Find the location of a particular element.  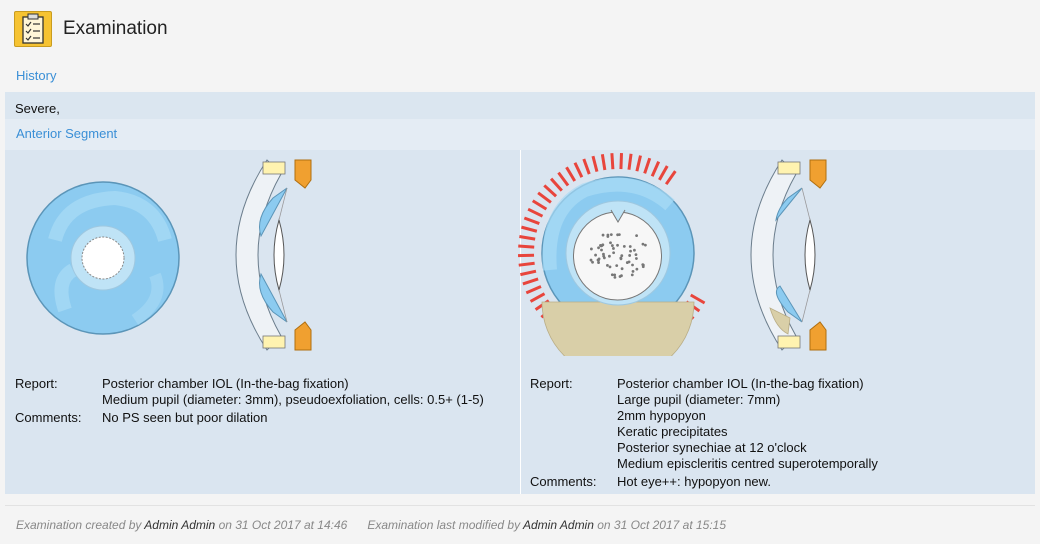

right-eye-front-drawing is located at coordinates (103, 258).